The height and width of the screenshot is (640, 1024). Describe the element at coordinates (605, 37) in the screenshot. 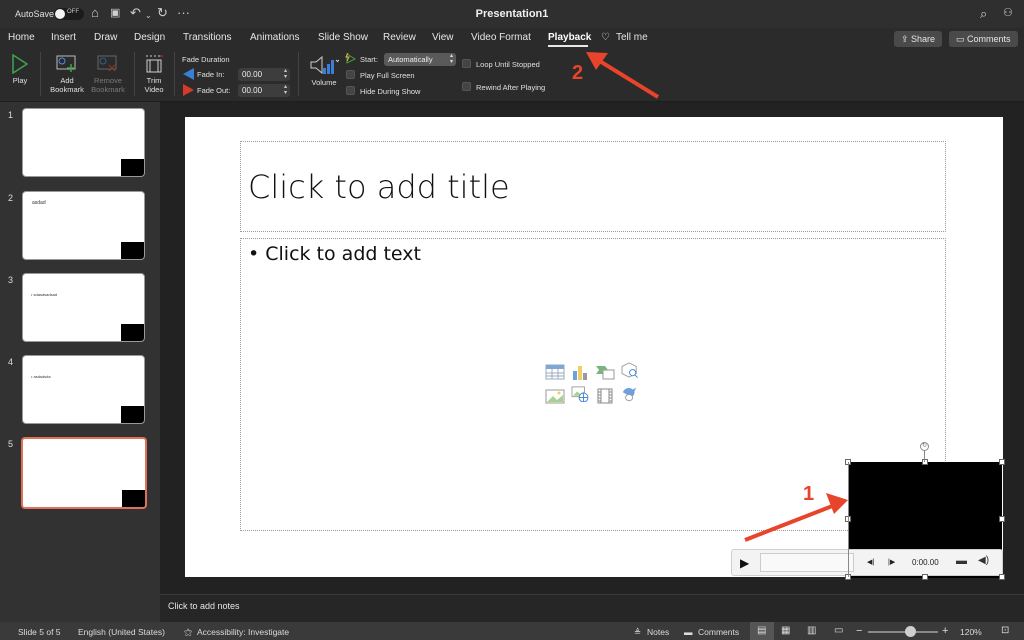

I see `lightbulb-icon: ♡` at that location.